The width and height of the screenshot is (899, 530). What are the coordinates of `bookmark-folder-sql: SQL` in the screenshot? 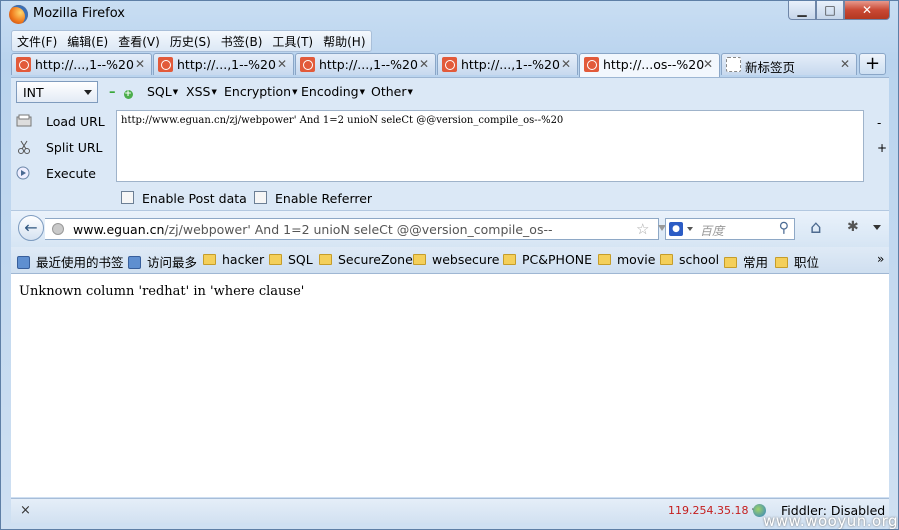 It's located at (291, 259).